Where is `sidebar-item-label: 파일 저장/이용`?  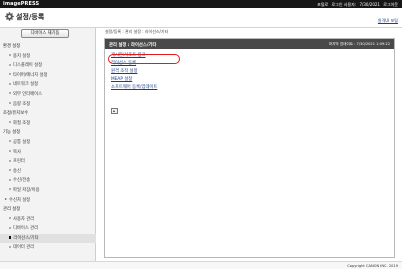
sidebar-item-label: 파일 저장/이용 is located at coordinates (26, 190).